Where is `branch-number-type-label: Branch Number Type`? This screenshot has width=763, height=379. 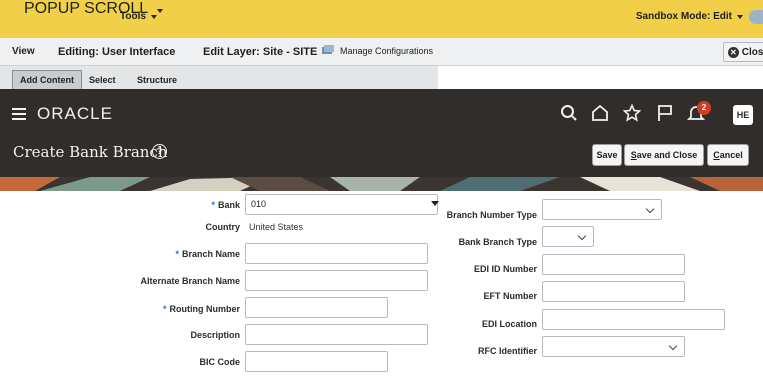
branch-number-type-label: Branch Number Type is located at coordinates (491, 215).